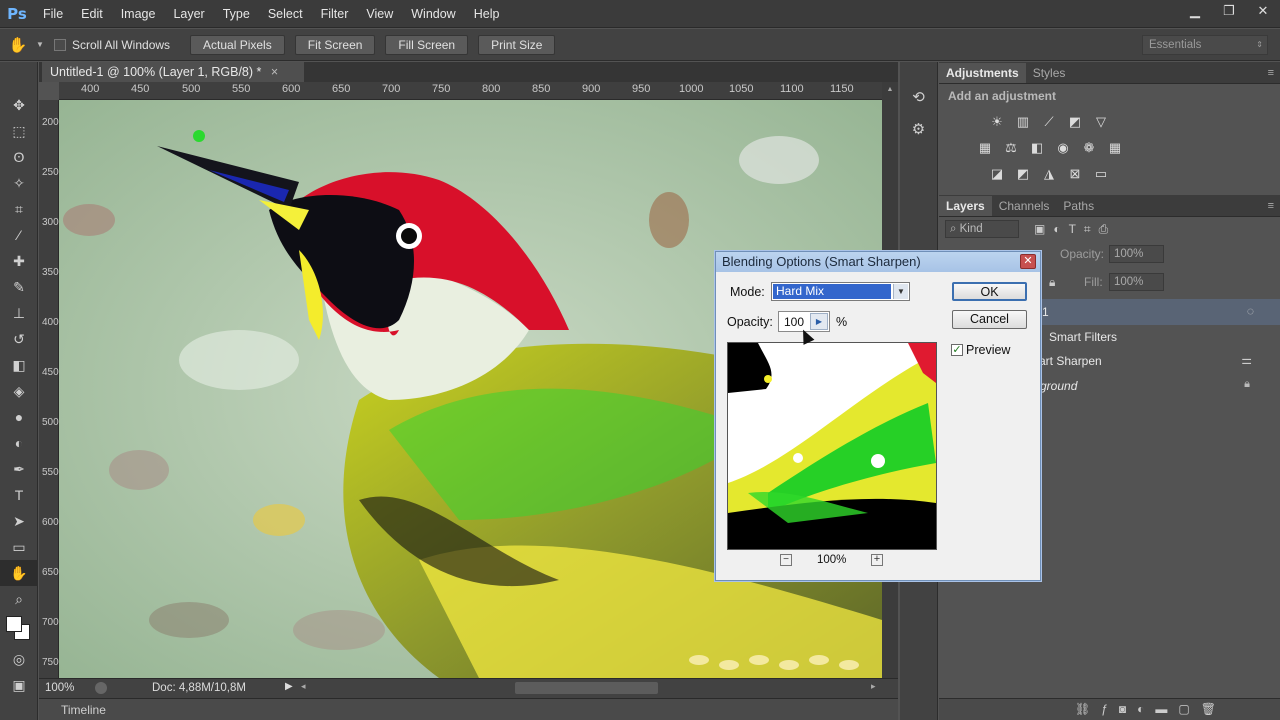  What do you see at coordinates (19, 209) in the screenshot?
I see `crop-tool-icon: ⌗` at bounding box center [19, 209].